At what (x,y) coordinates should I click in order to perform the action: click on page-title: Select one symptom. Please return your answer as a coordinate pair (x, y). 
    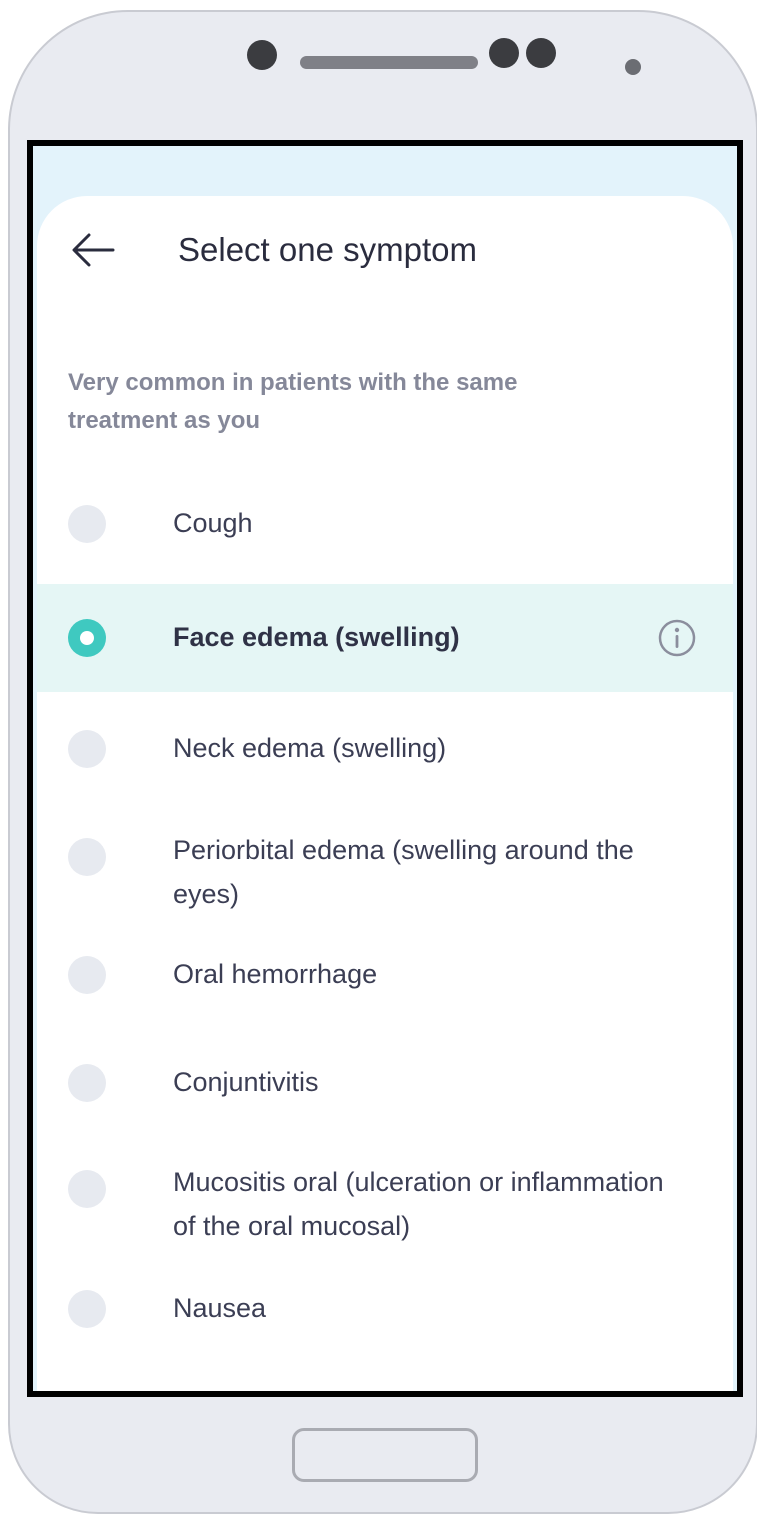
    Looking at the image, I should click on (327, 249).